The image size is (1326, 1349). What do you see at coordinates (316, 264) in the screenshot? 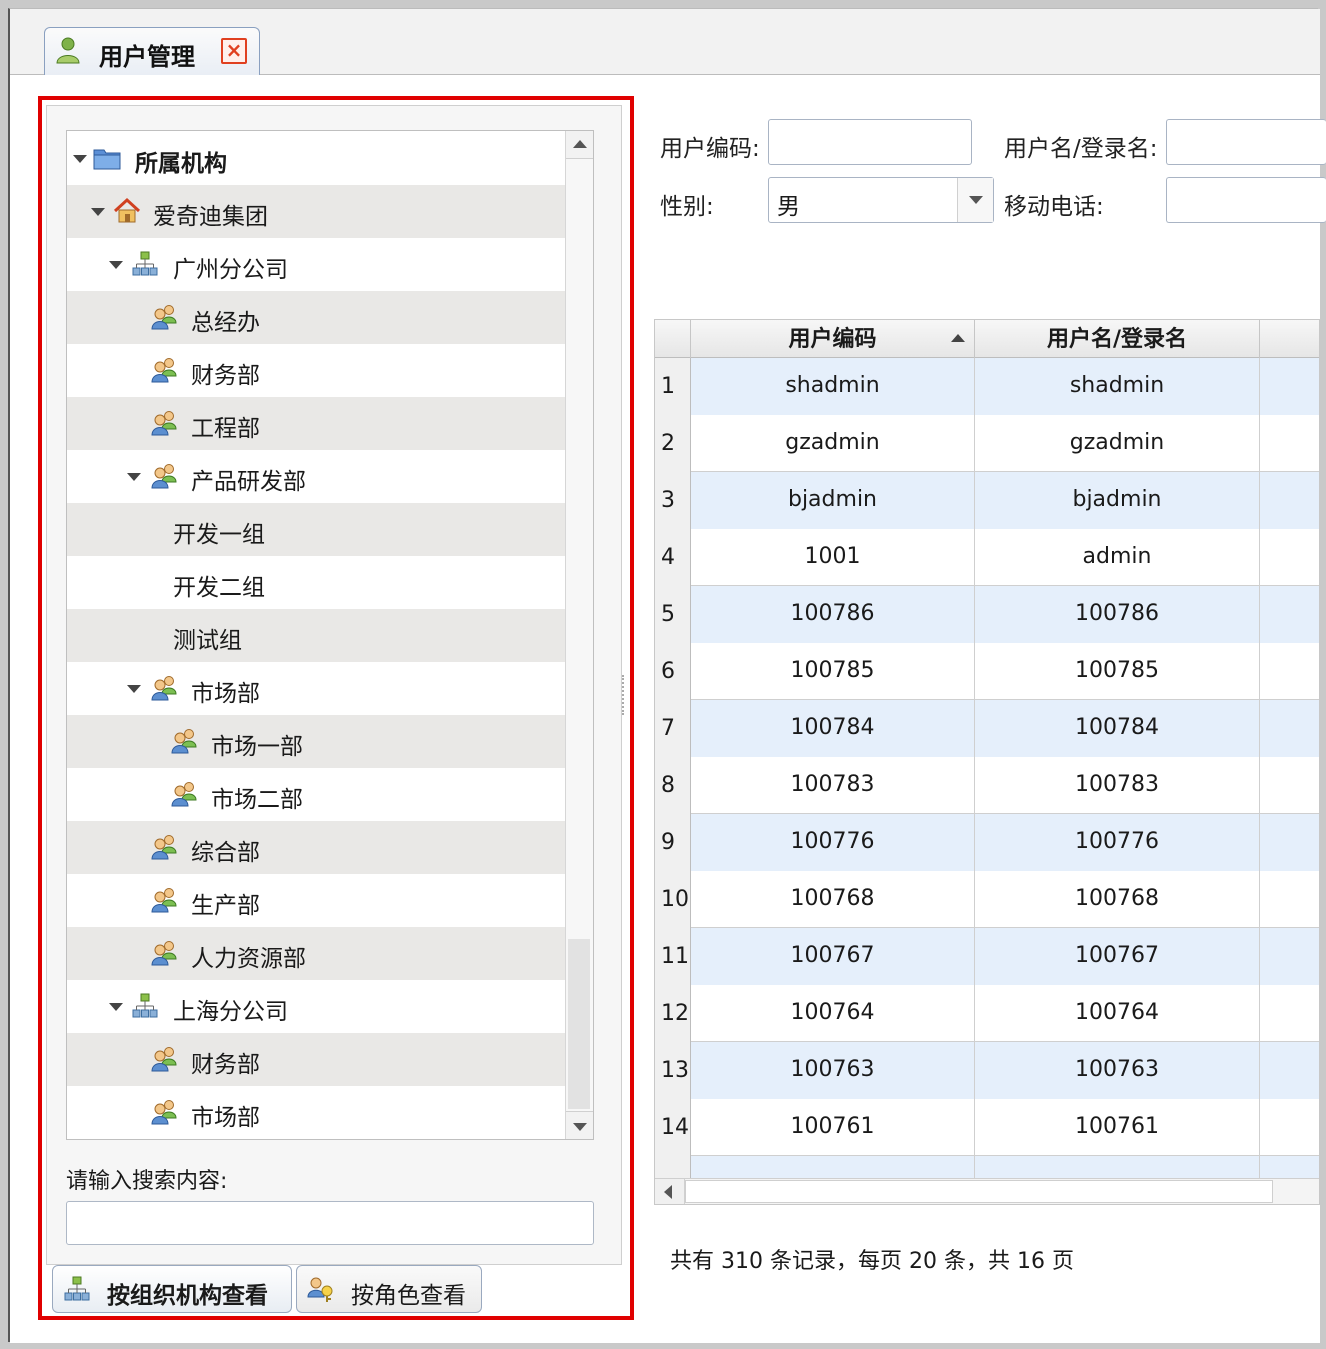
I see `tree-node: 广州分公司` at bounding box center [316, 264].